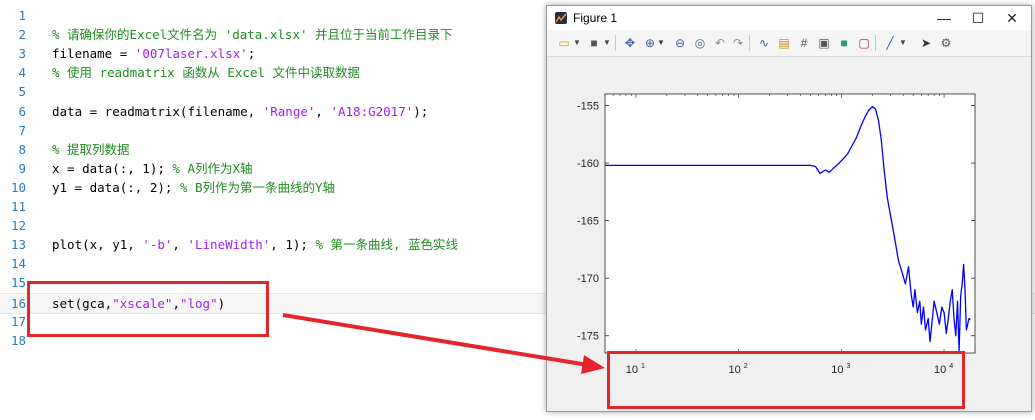 This screenshot has width=1035, height=420. What do you see at coordinates (593, 364) in the screenshot?
I see `annotation-arrow-head` at bounding box center [593, 364].